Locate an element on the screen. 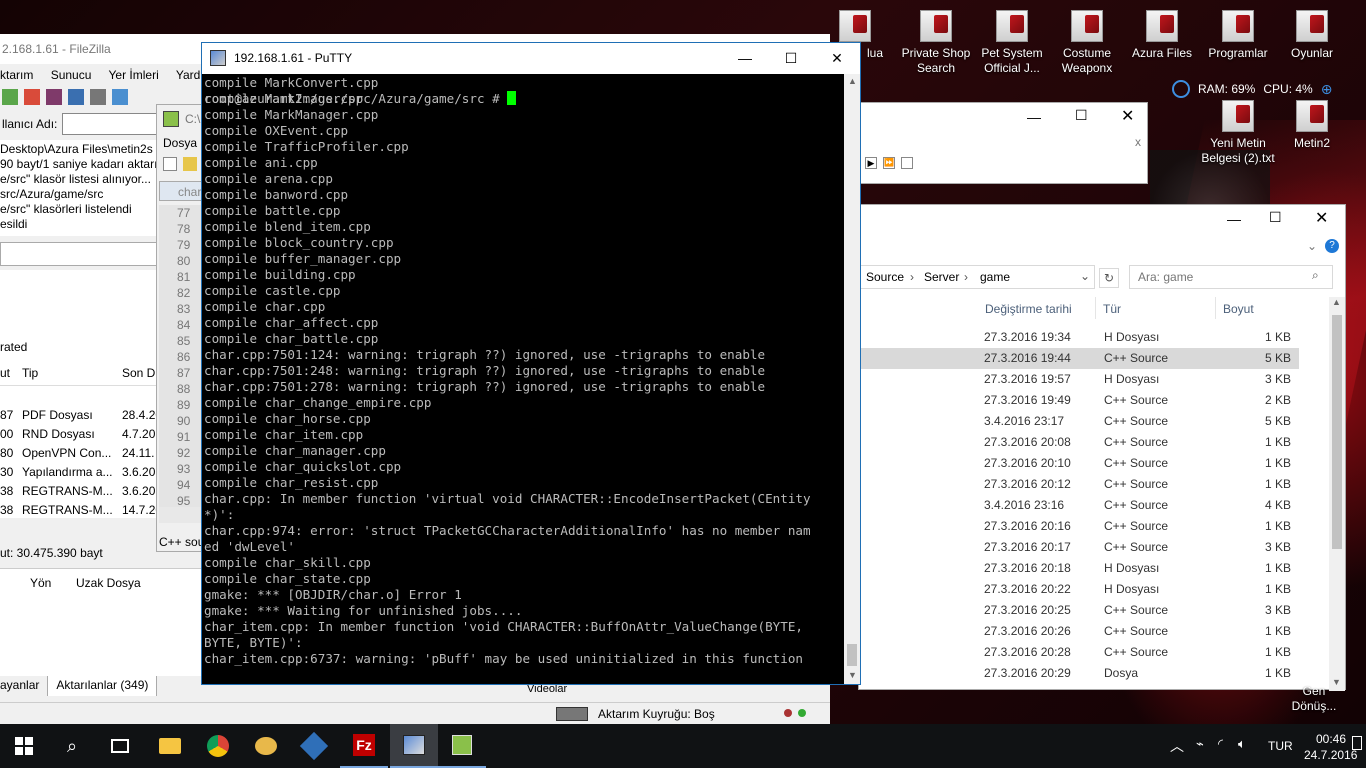 This screenshot has height=768, width=1366. fast-forward-icon: ⏩ is located at coordinates (889, 163).